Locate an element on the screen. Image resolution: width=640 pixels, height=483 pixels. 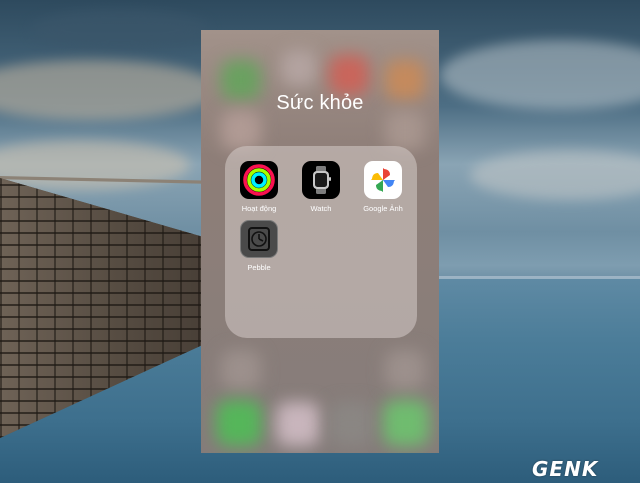
app-folder: Hoạt động Watch Google Ảnh Pebble is located at coordinates (321, 242).